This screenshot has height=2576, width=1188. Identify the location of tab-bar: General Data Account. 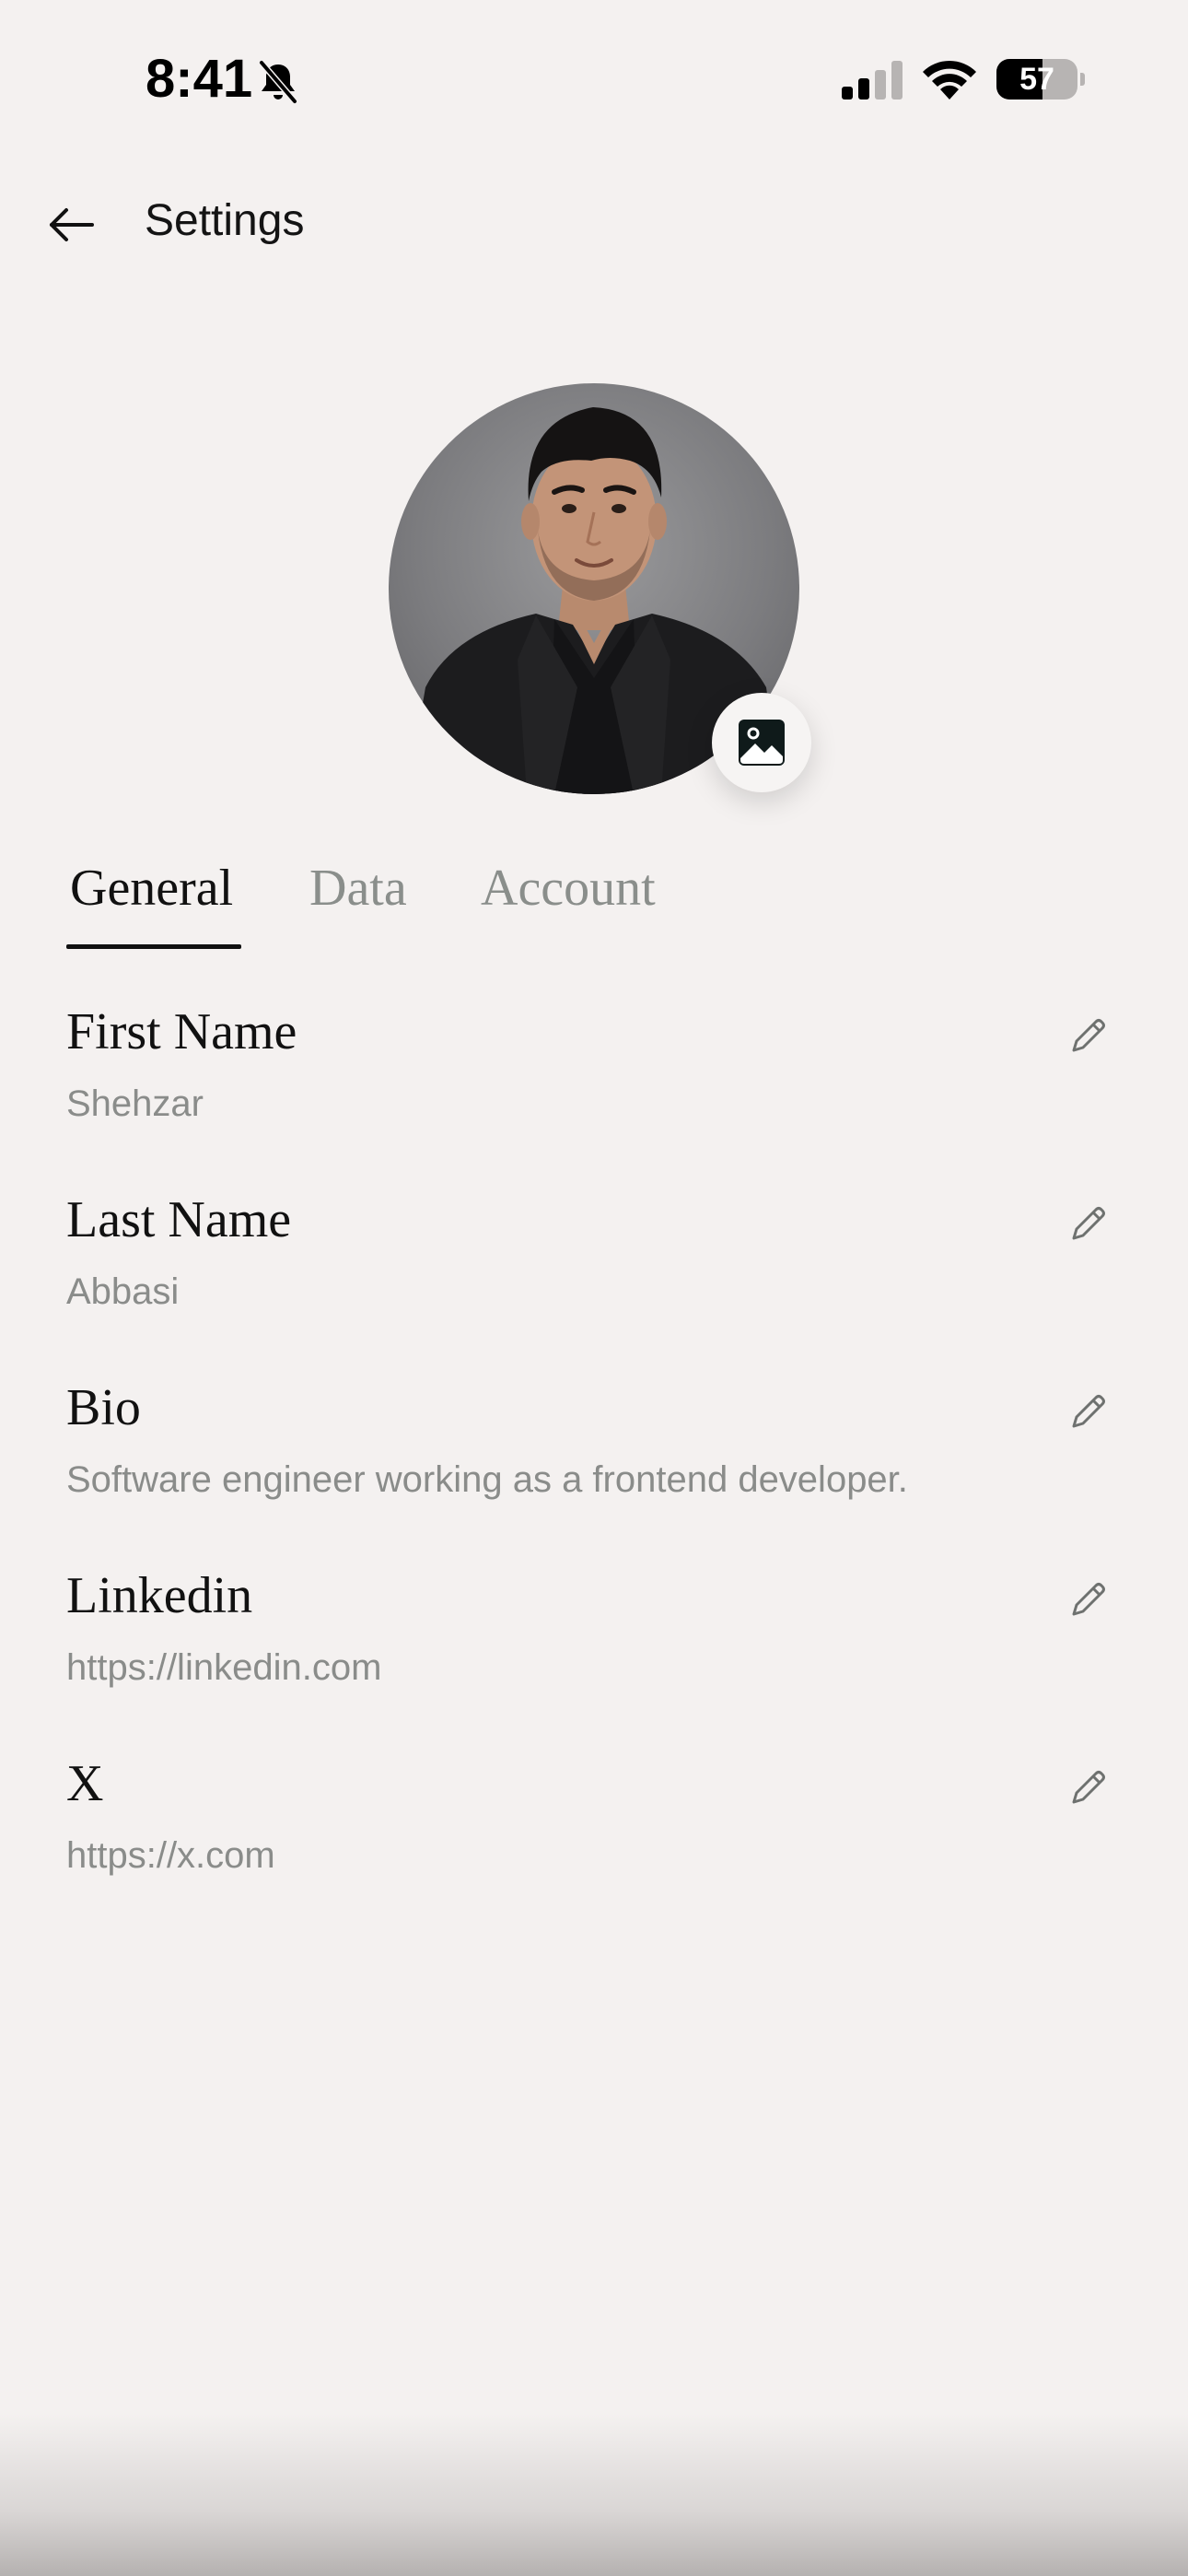
(594, 905).